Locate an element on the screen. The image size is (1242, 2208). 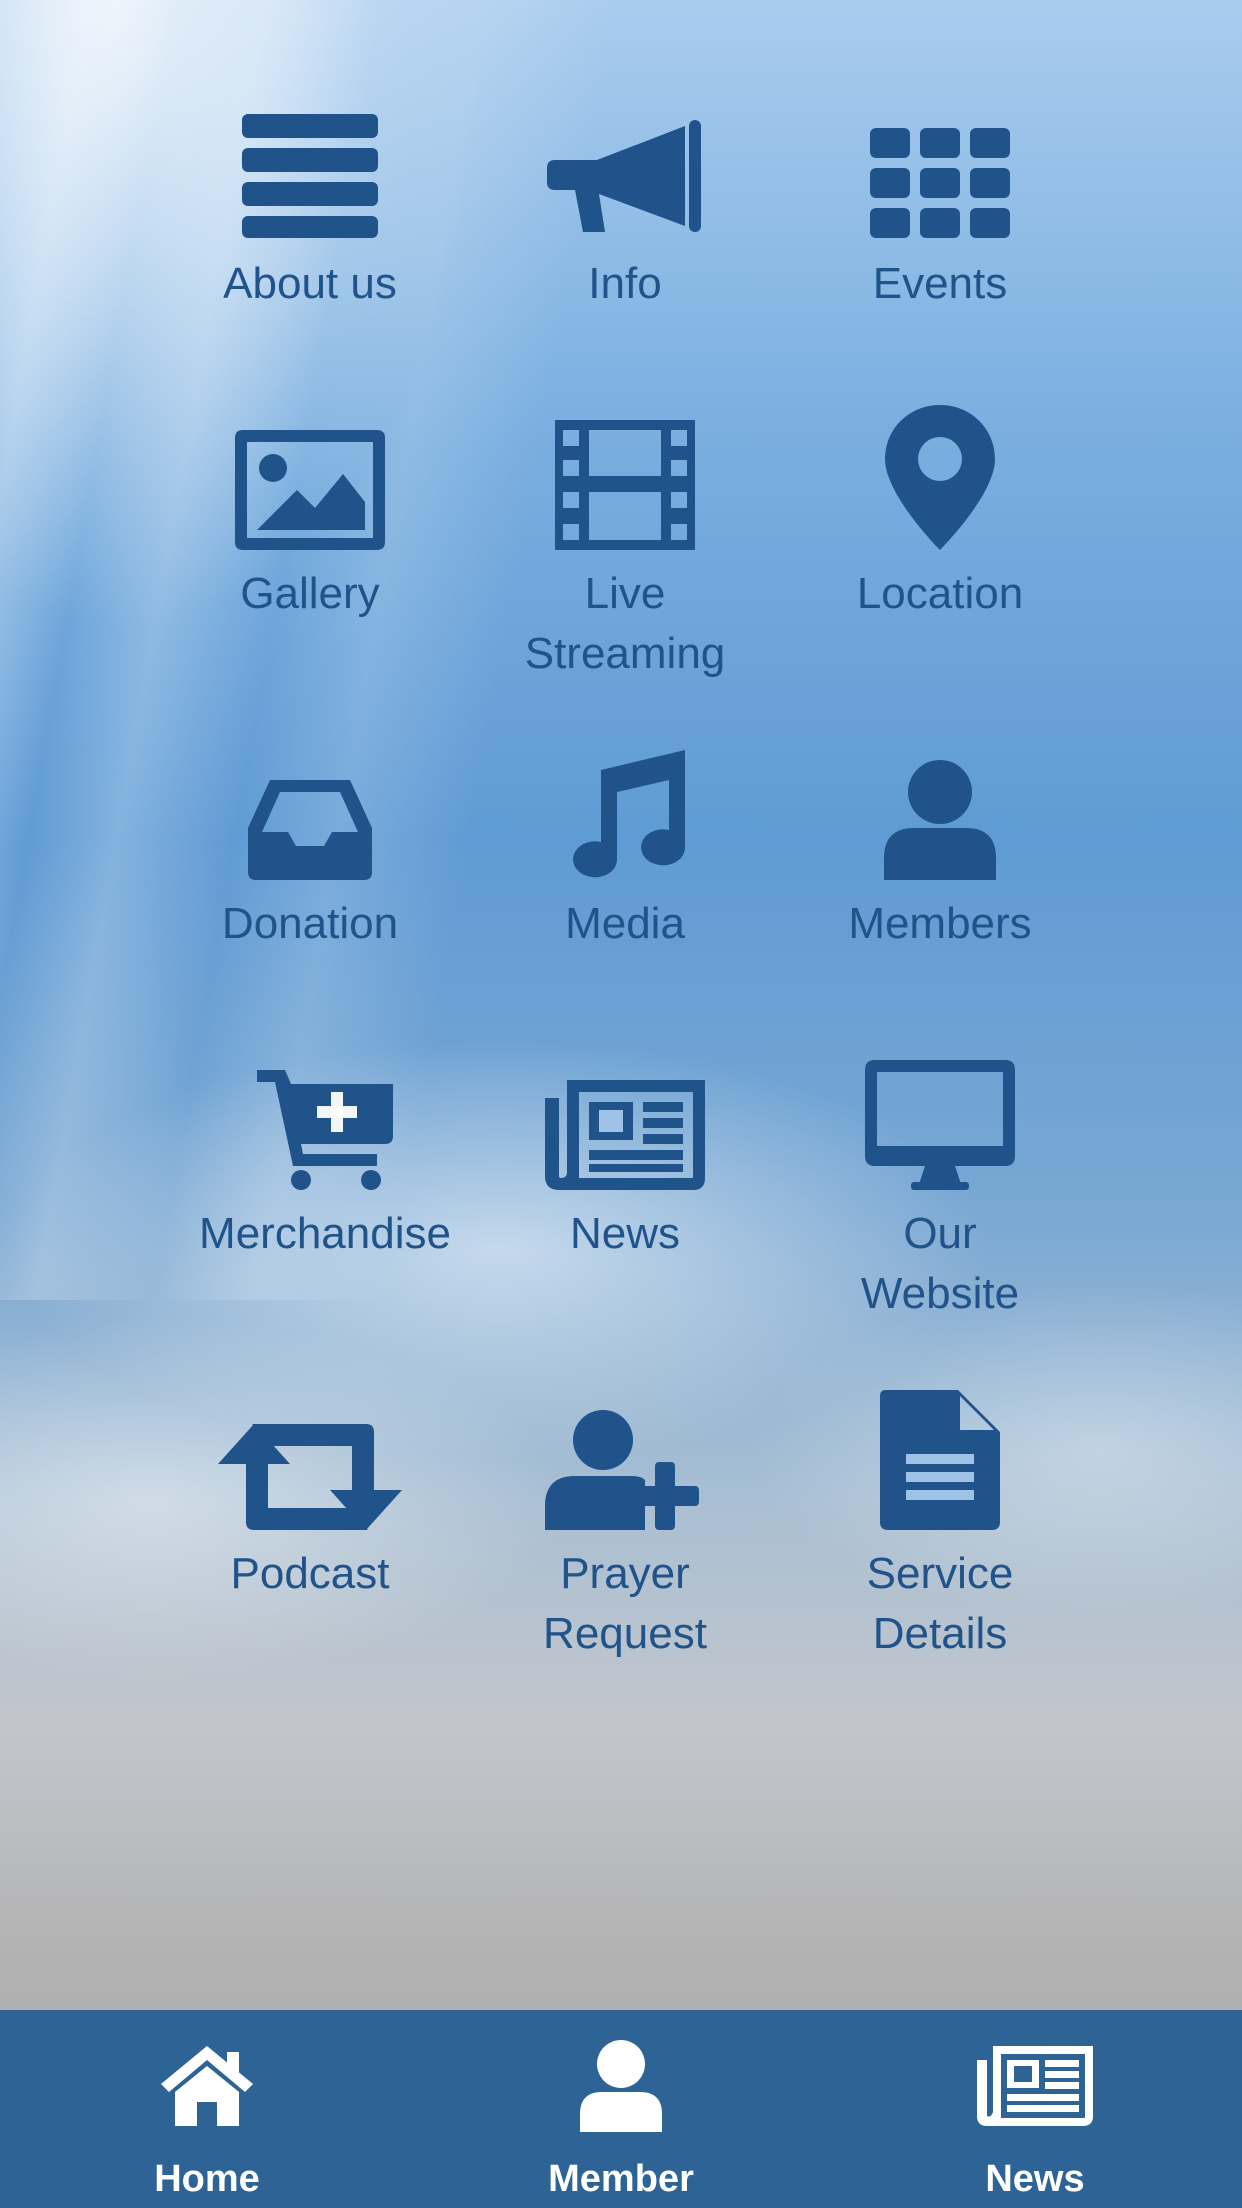
user-plus-icon is located at coordinates (625, 1460).